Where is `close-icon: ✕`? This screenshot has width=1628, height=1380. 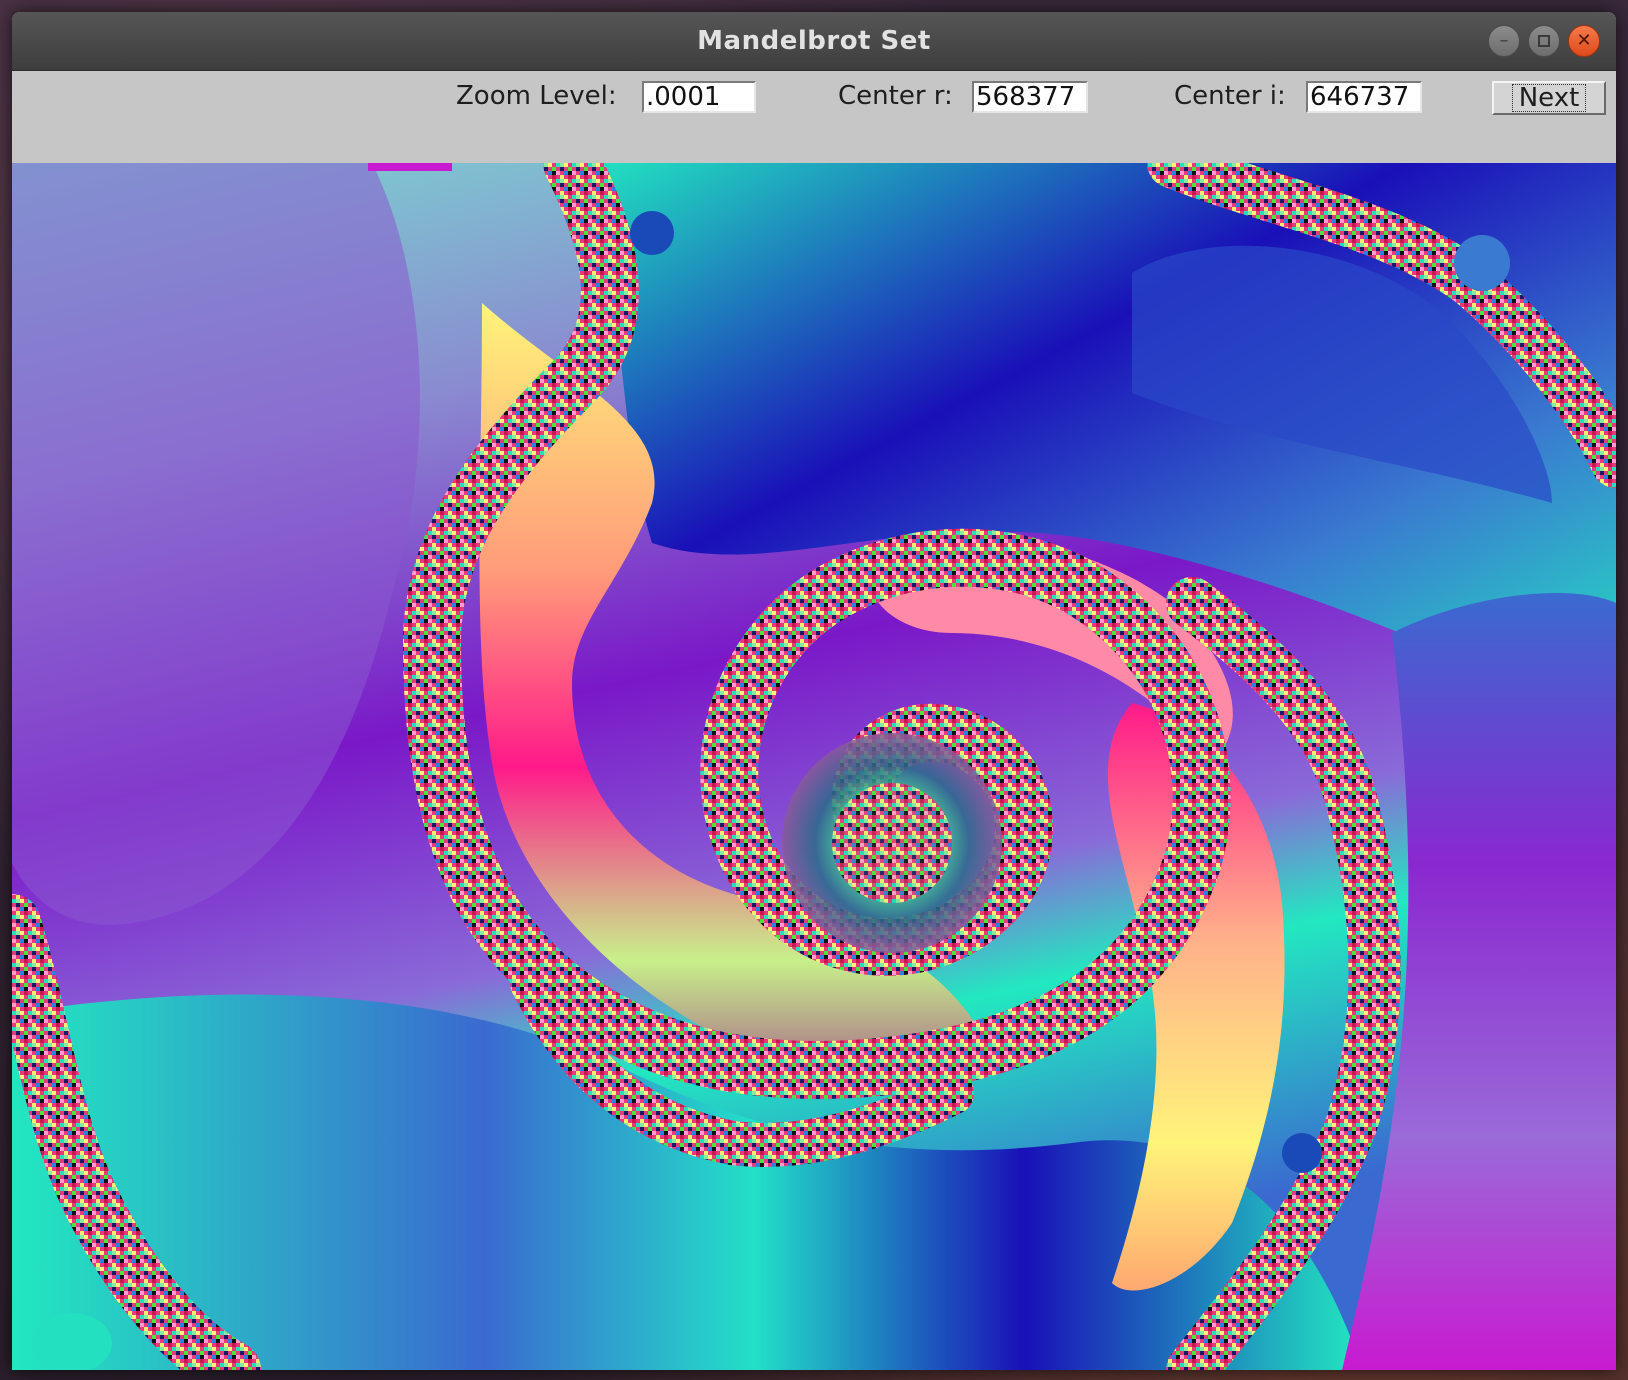 close-icon: ✕ is located at coordinates (1584, 40).